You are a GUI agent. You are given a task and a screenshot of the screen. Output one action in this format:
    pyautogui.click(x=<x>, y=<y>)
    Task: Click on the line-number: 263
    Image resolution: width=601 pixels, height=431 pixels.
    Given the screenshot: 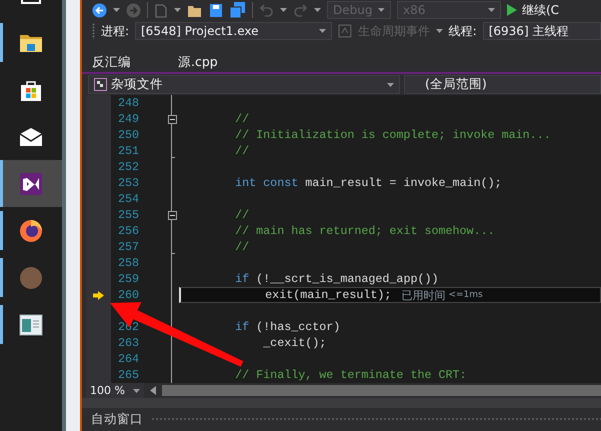 What is the action you would take?
    pyautogui.click(x=128, y=343)
    